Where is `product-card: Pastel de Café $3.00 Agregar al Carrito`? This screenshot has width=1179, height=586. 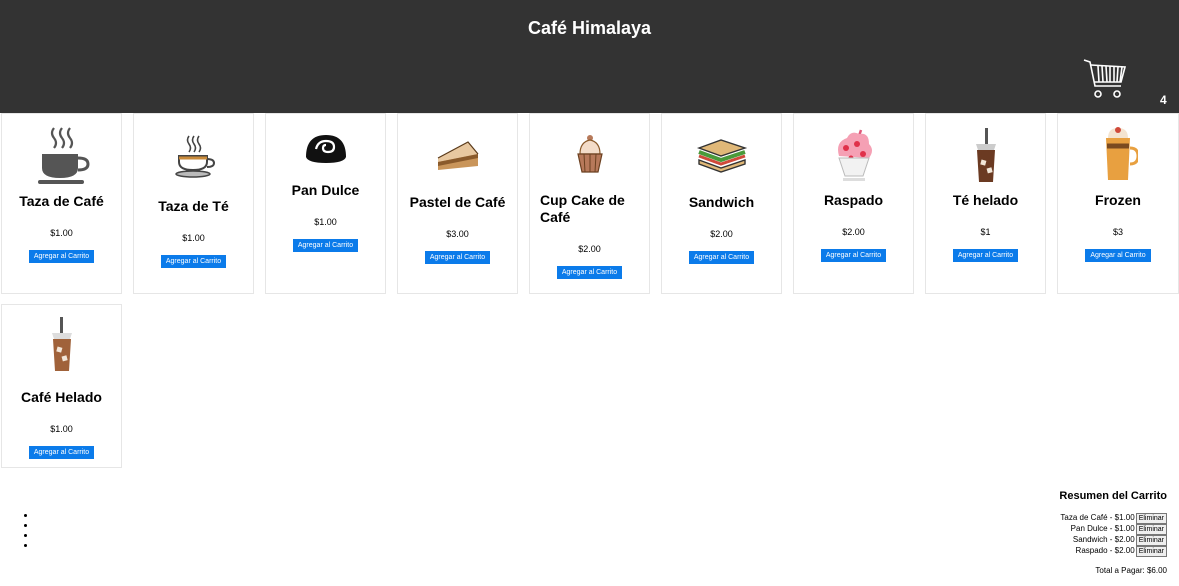 product-card: Pastel de Café $3.00 Agregar al Carrito is located at coordinates (457, 203).